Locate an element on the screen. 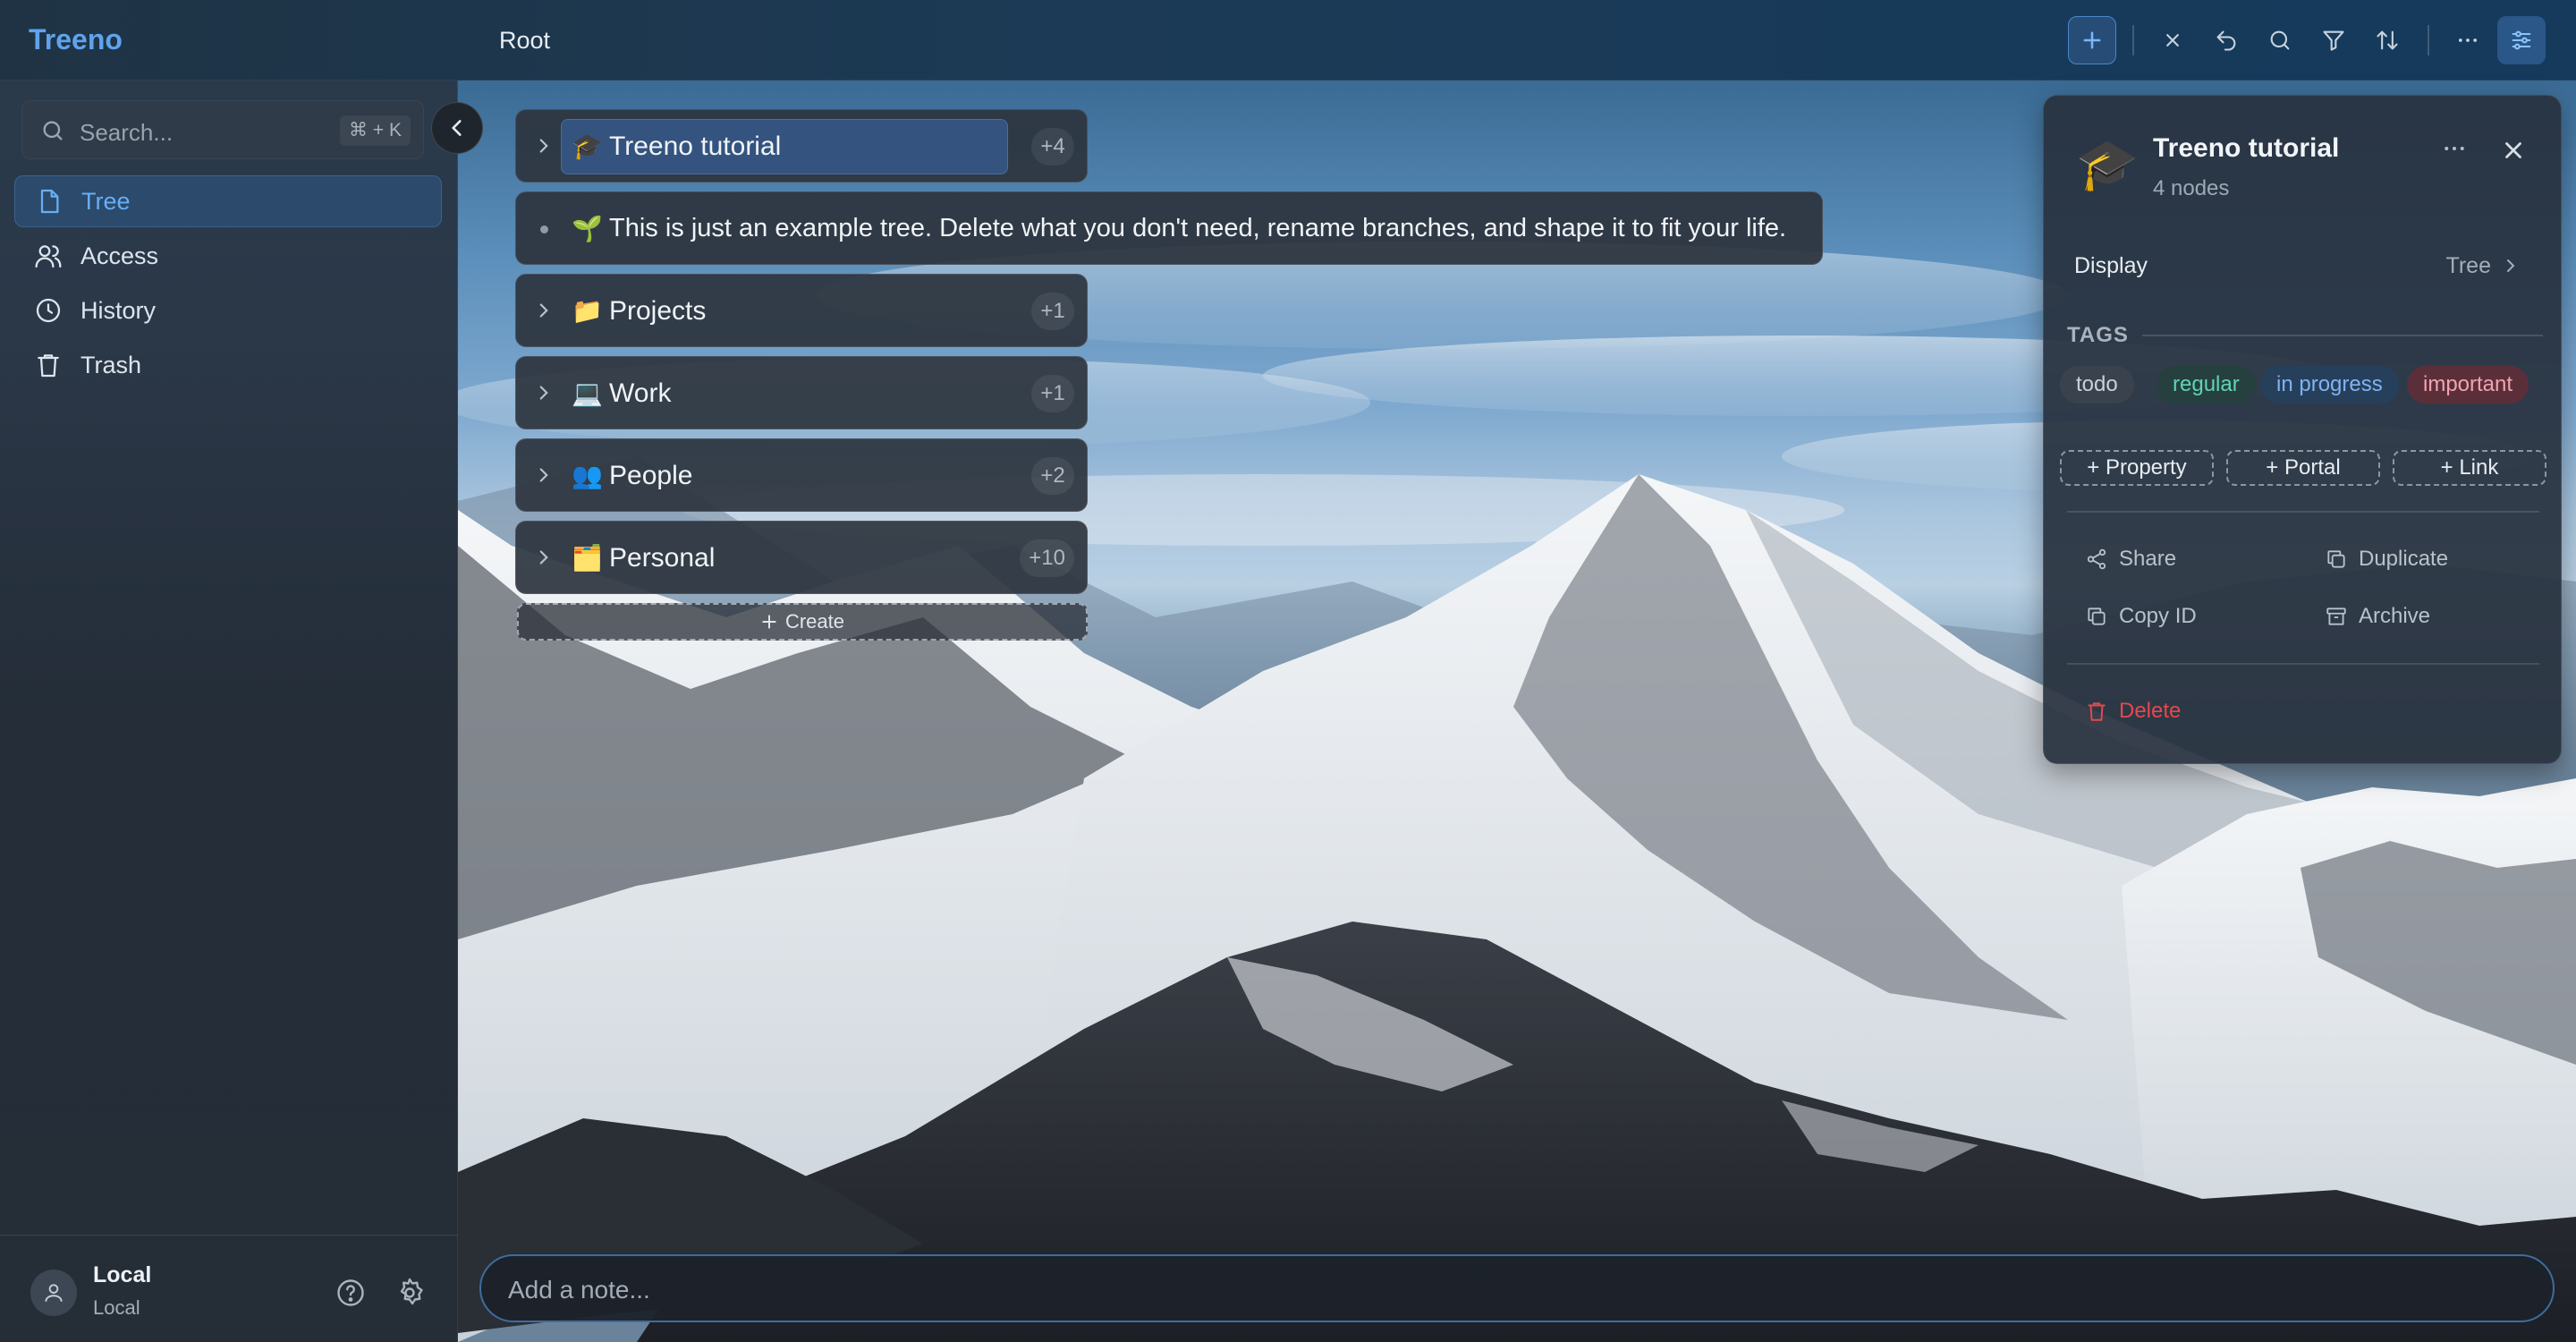  panel-title: Treeno tutorial is located at coordinates (2246, 149).